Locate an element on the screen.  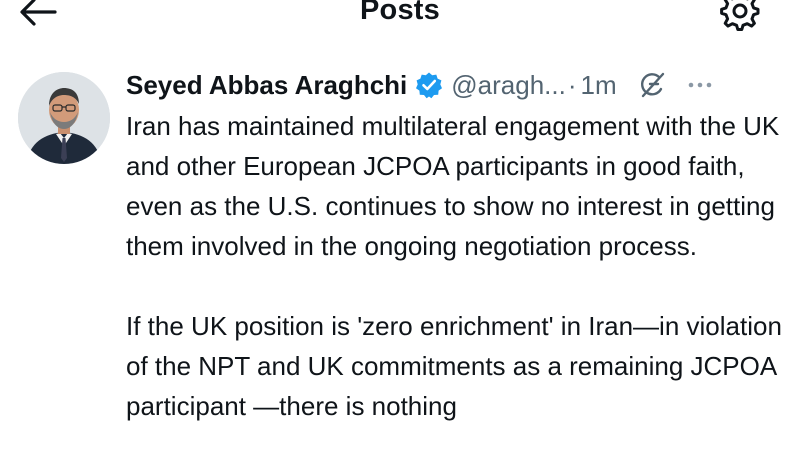
avatar is located at coordinates (64, 118).